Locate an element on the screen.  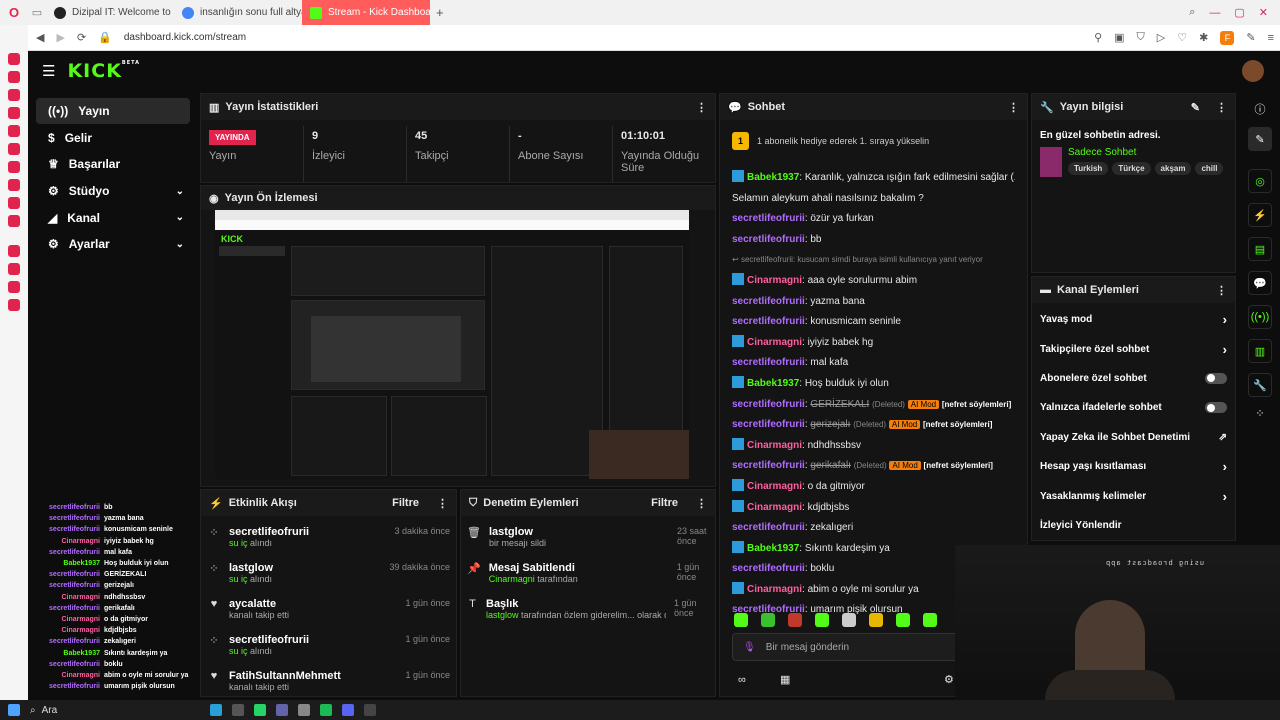
stream-tag: chill is located at coordinates (1209, 168).